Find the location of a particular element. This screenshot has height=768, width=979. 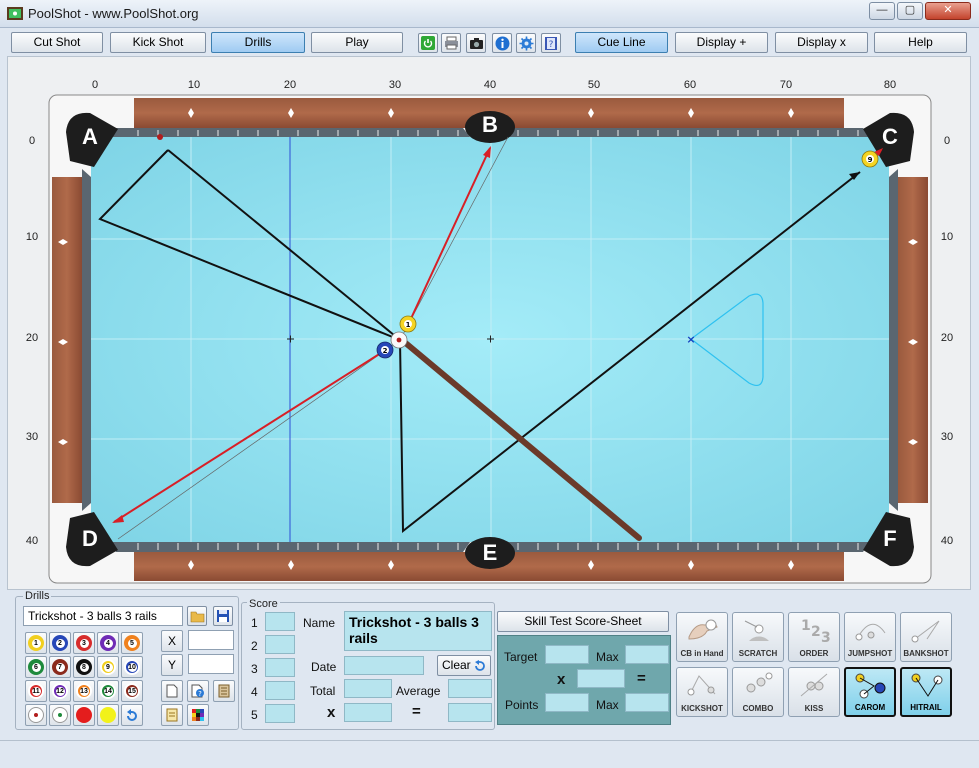

scratch-button: SCRATCH is located at coordinates (758, 637).